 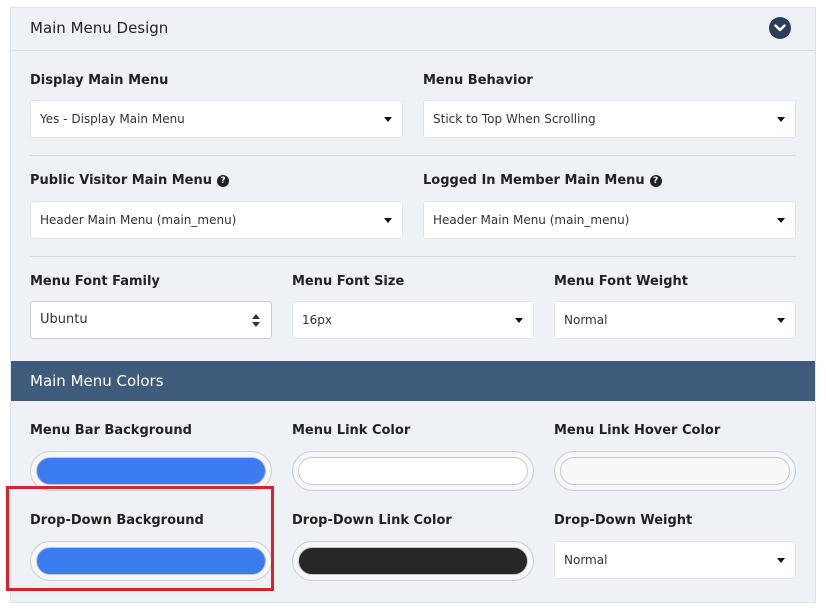 I want to click on logged-in-menu-label: Logged In Member Main Menu?, so click(x=542, y=180).